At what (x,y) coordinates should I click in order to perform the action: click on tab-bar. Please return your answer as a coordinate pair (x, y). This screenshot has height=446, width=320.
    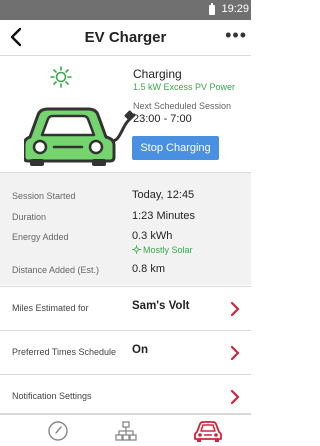
    Looking at the image, I should click on (125, 430).